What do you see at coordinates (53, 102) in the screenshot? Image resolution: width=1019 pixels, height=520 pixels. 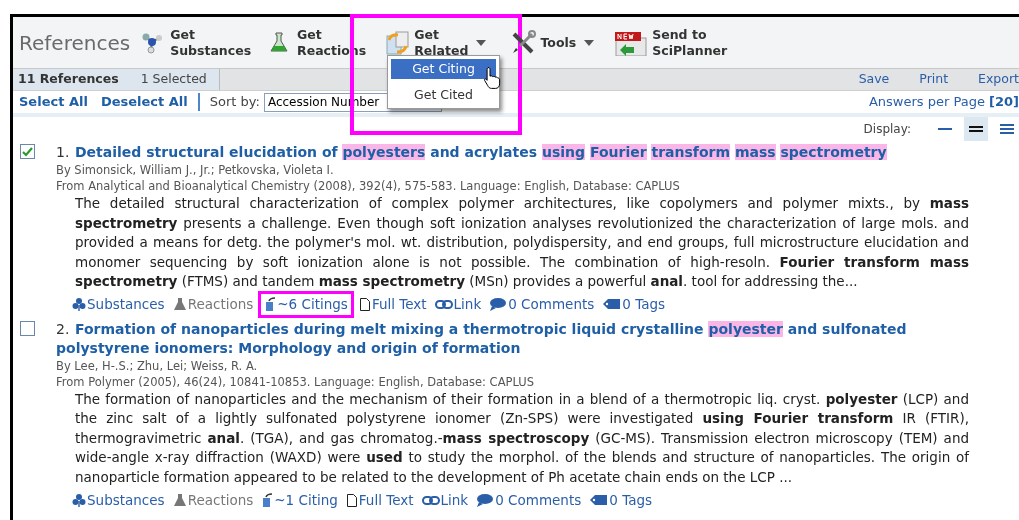 I see `select-all-link: Select All` at bounding box center [53, 102].